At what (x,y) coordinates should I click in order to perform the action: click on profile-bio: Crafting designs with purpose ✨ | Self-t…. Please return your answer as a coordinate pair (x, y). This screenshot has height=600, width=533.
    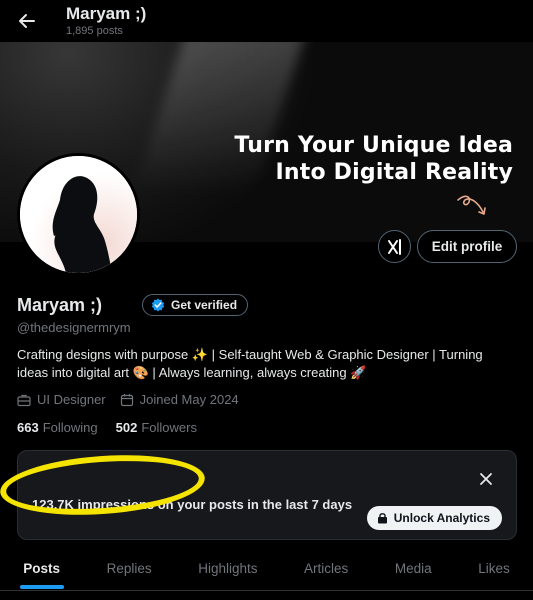
    Looking at the image, I should click on (250, 363).